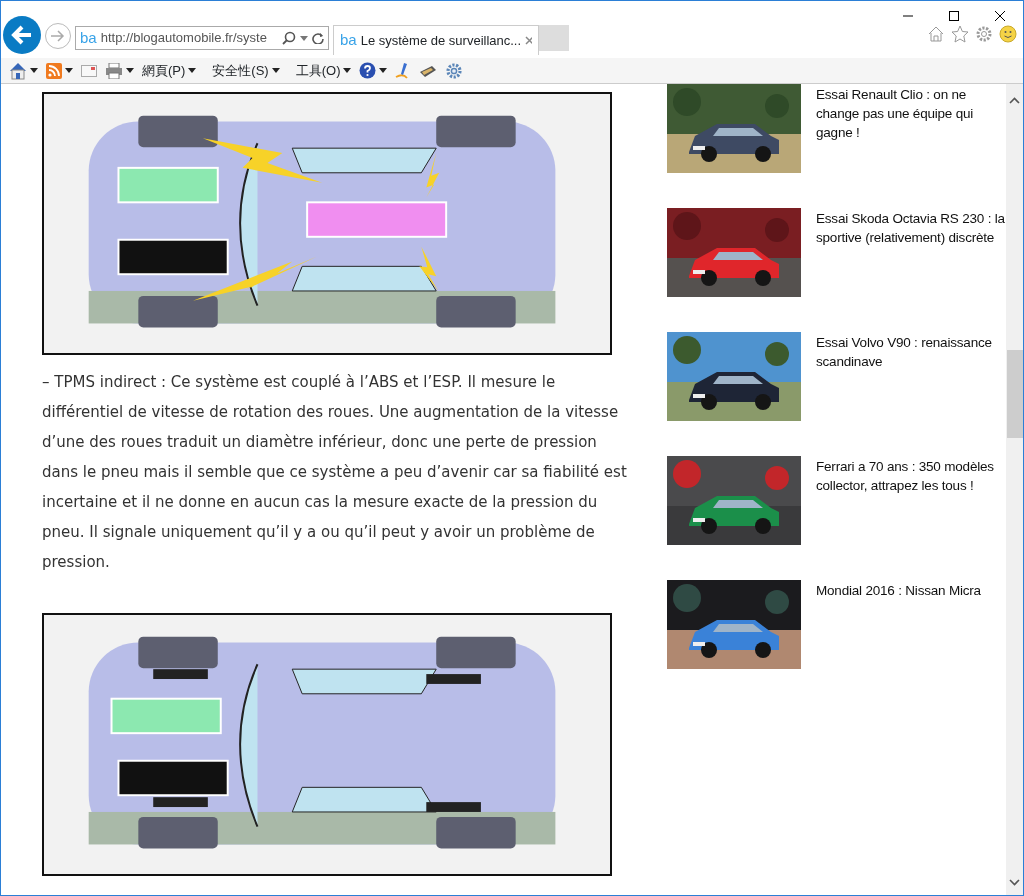  What do you see at coordinates (114, 70) in the screenshot?
I see `printer-icon` at bounding box center [114, 70].